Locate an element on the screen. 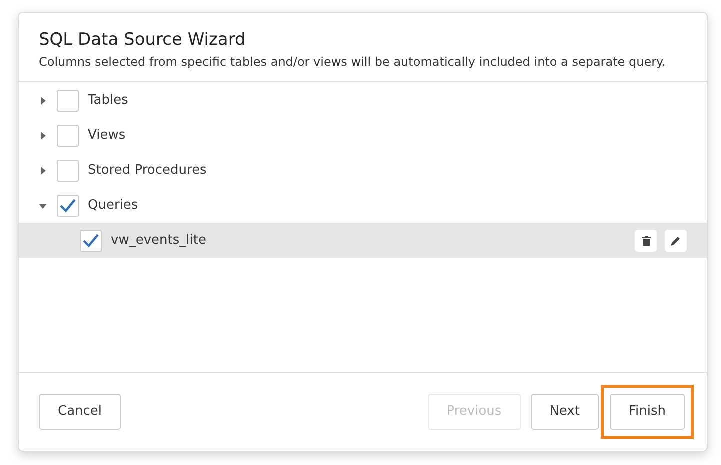 The width and height of the screenshot is (721, 465). tree-item-label: Tables is located at coordinates (108, 101).